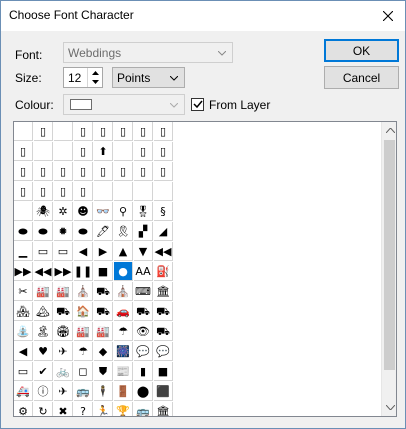 Image resolution: width=406 pixels, height=429 pixels. What do you see at coordinates (23, 391) in the screenshot?
I see `character-cell: 🚑` at bounding box center [23, 391].